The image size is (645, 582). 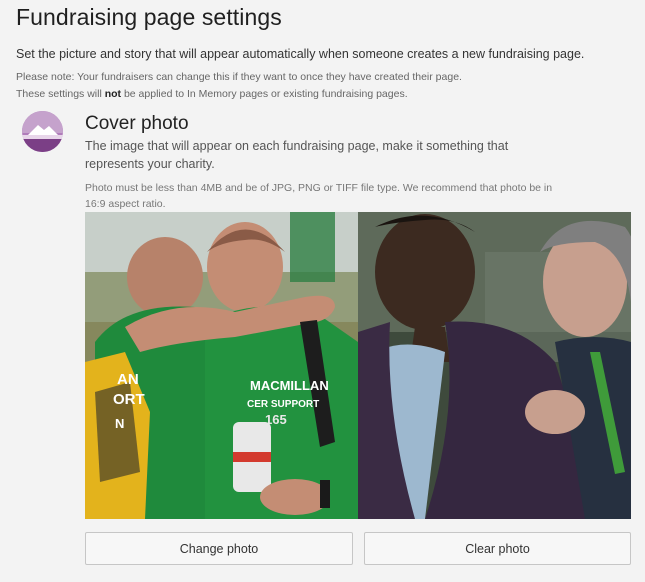 I want to click on shirt-text-left: AN, so click(x=128, y=379).